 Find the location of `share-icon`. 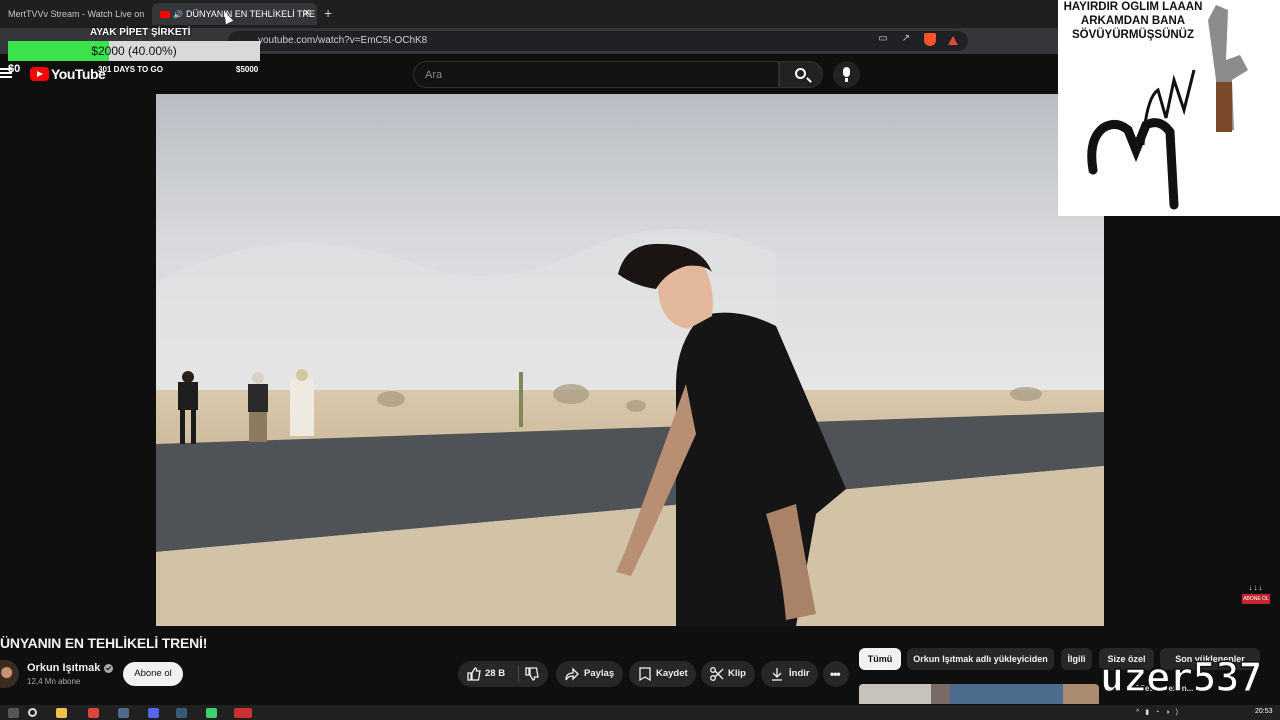

share-icon is located at coordinates (572, 674).